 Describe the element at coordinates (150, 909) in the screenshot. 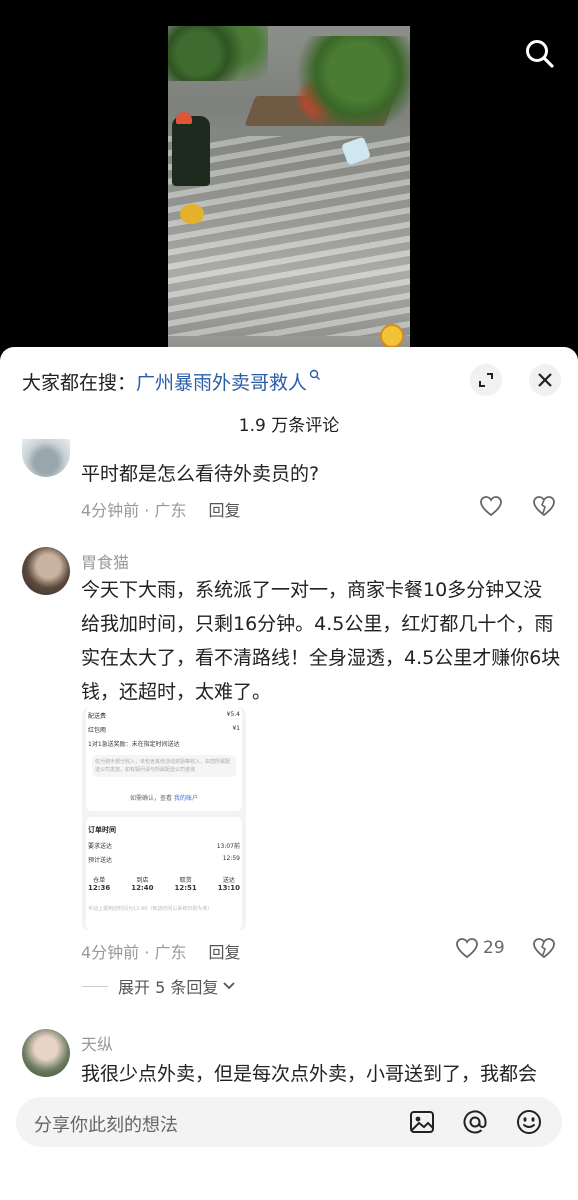

I see `receipt-footnote: 手动上报到店时间为12:40（到店时间以系统识别为准）` at that location.